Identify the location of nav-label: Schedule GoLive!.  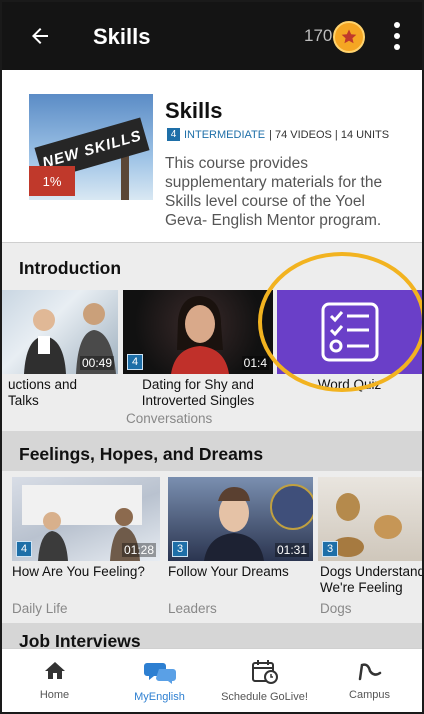
(264, 697).